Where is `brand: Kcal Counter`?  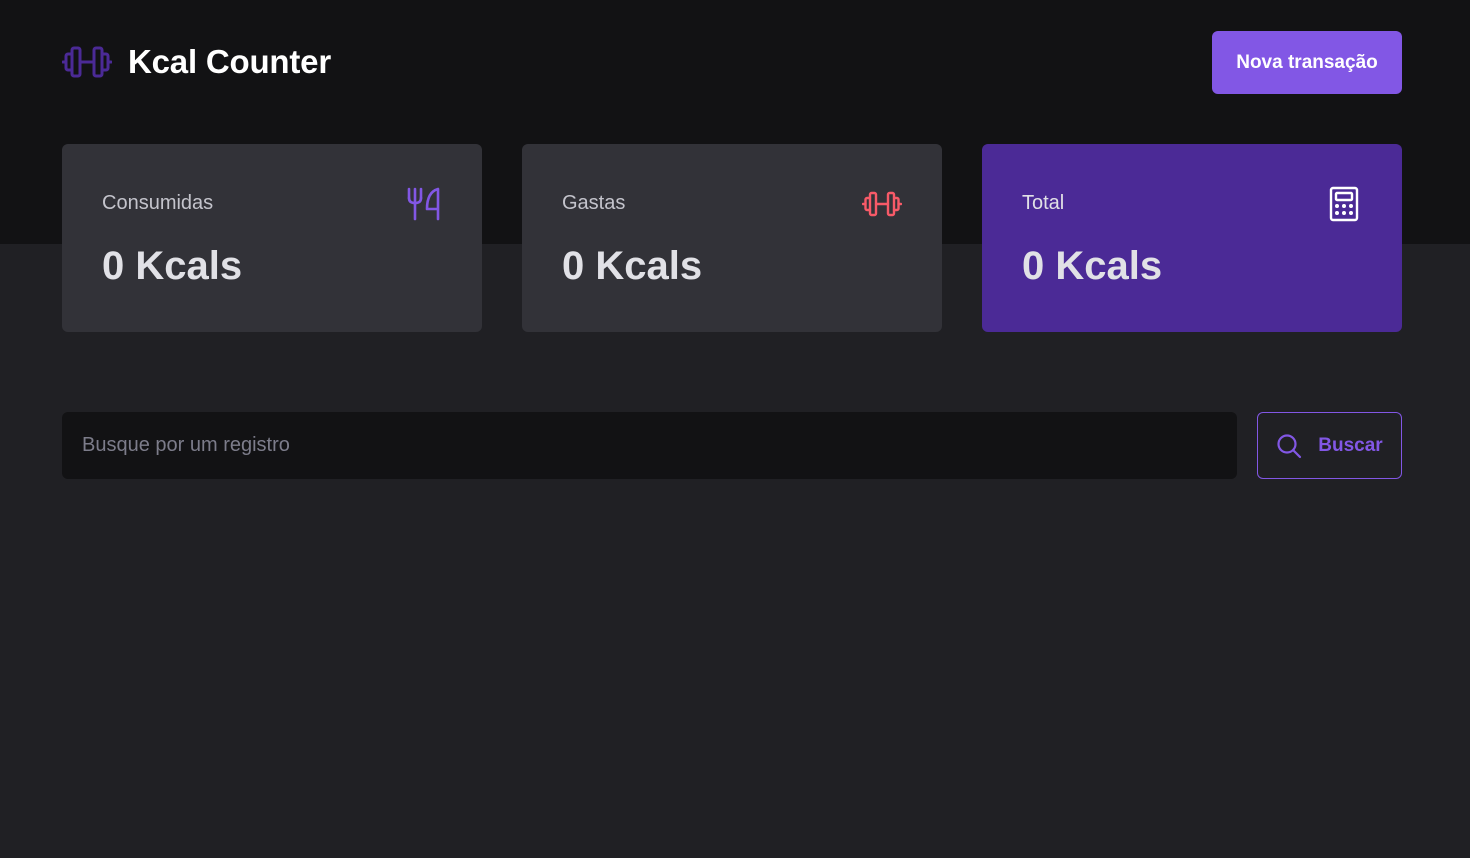 brand: Kcal Counter is located at coordinates (196, 62).